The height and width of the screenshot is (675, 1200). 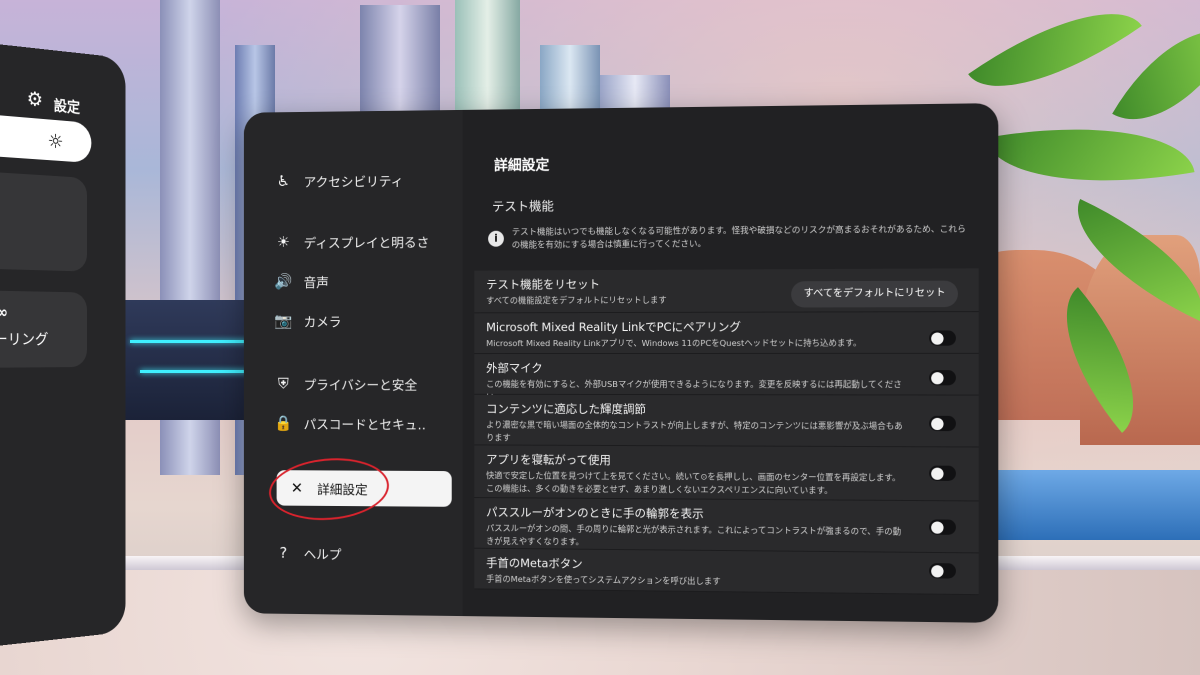 What do you see at coordinates (365, 281) in the screenshot?
I see `nav-item-audio: 🔊 音声` at bounding box center [365, 281].